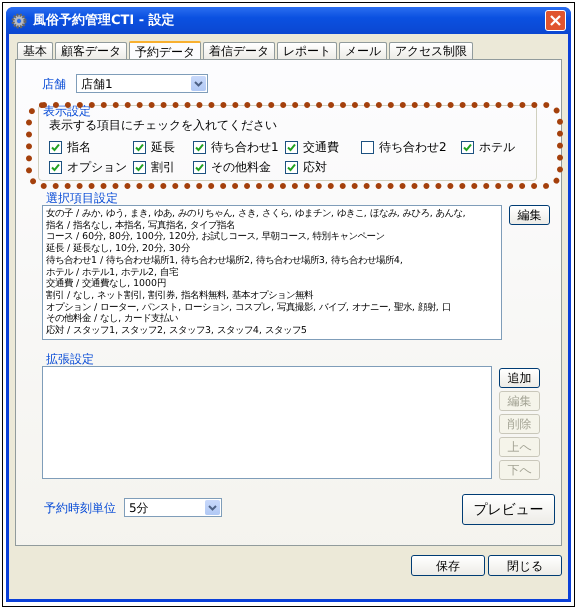 The width and height of the screenshot is (577, 609). What do you see at coordinates (70, 359) in the screenshot?
I see `section-label: 拡張設定` at bounding box center [70, 359].